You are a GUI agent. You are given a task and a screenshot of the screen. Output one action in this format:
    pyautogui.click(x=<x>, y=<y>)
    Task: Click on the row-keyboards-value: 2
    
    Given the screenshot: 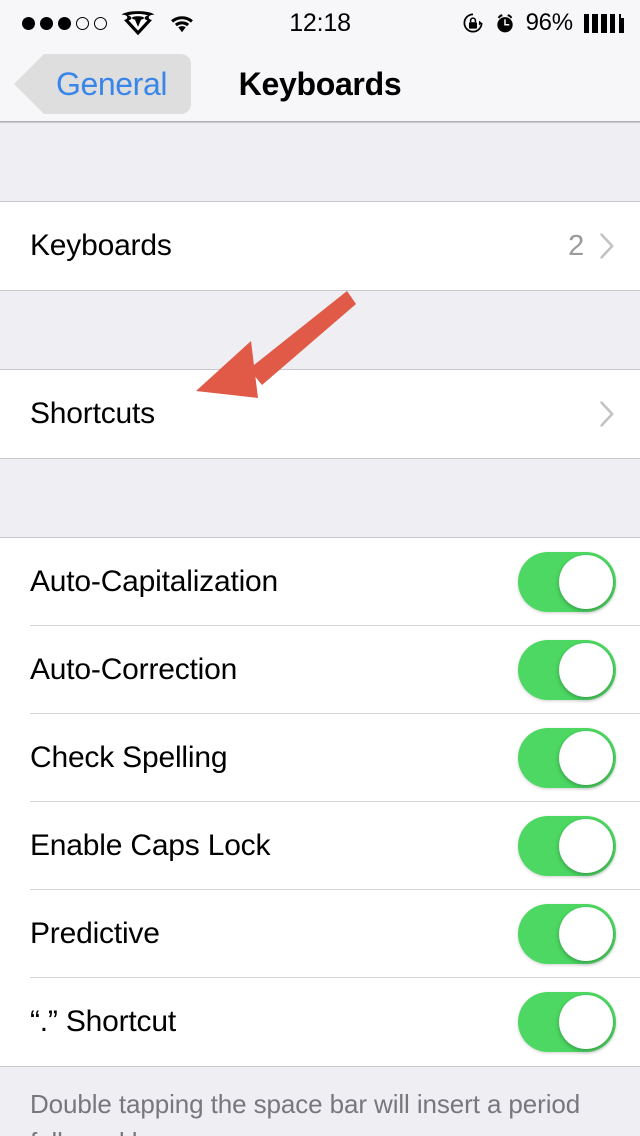 What is the action you would take?
    pyautogui.click(x=576, y=245)
    